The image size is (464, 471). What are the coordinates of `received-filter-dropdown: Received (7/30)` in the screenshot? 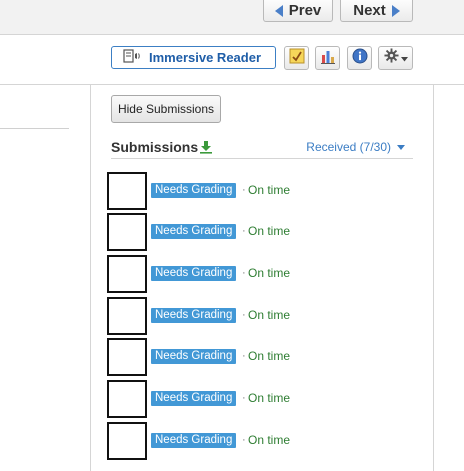 It's located at (355, 147).